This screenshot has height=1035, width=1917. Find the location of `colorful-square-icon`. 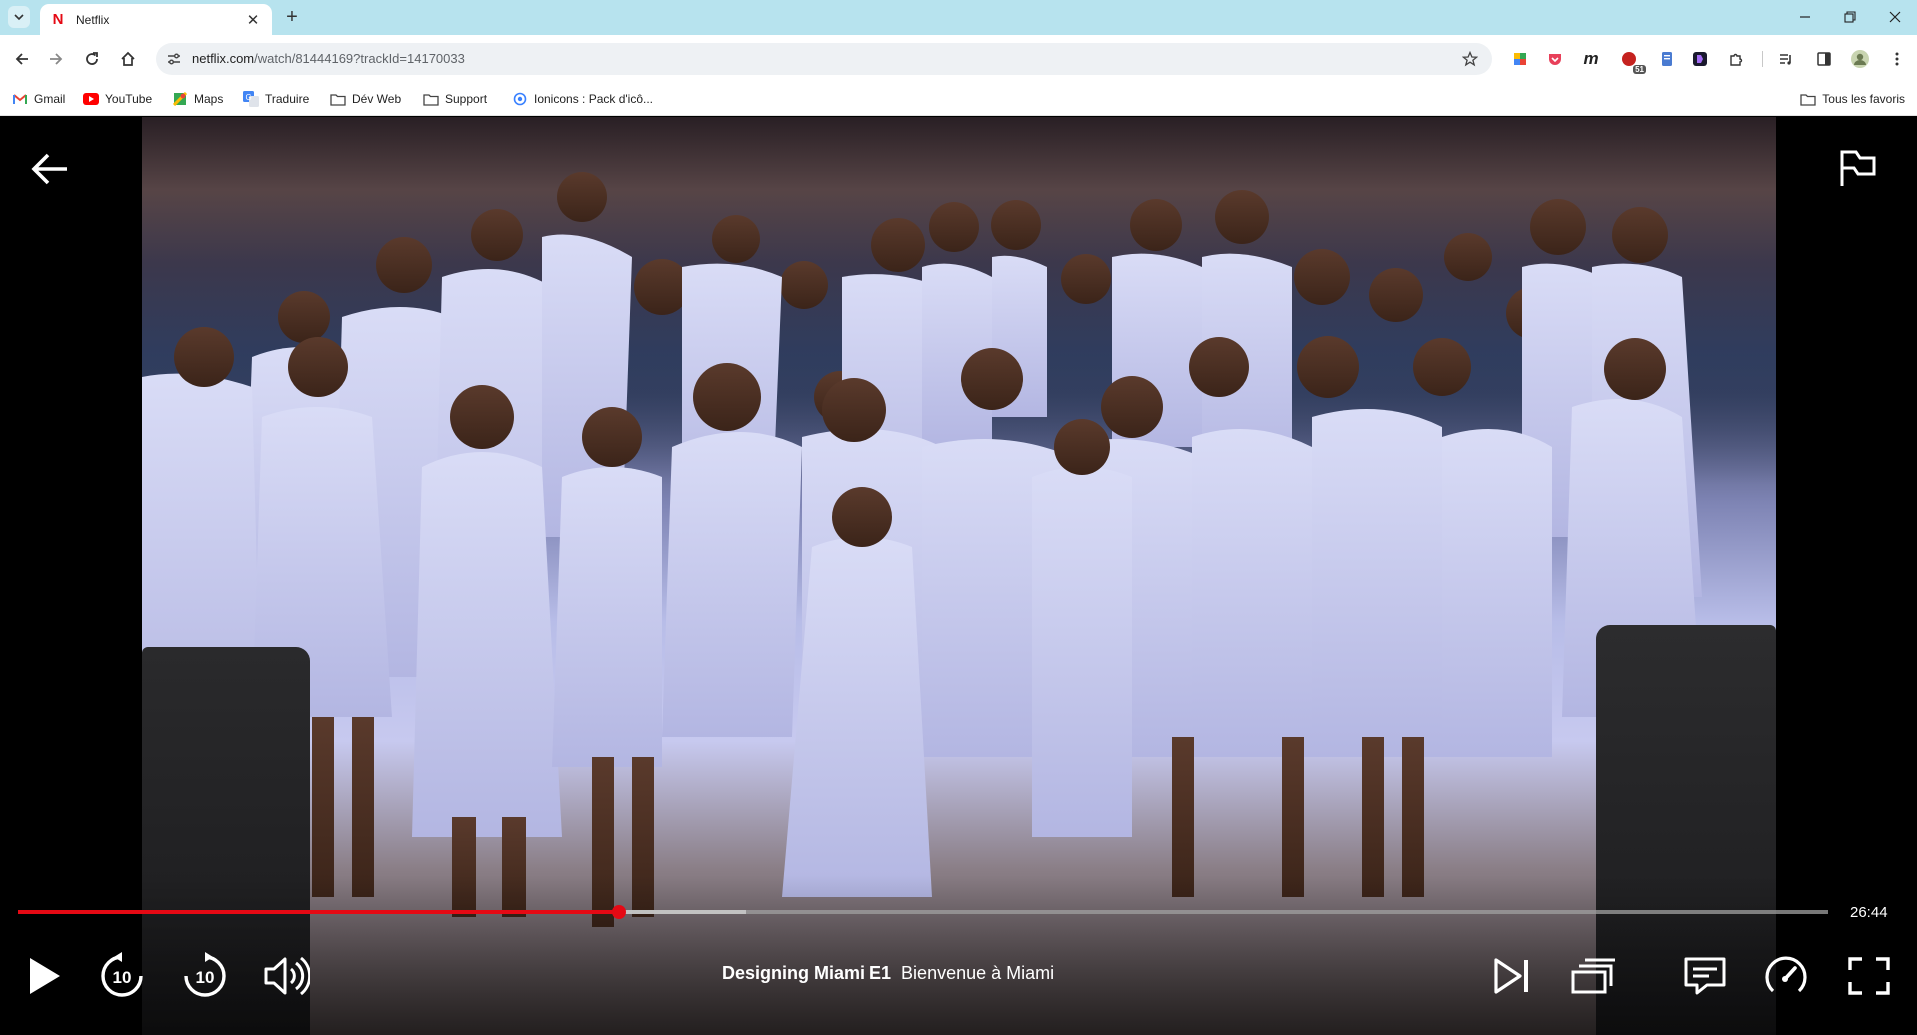

colorful-square-icon is located at coordinates (1520, 59).